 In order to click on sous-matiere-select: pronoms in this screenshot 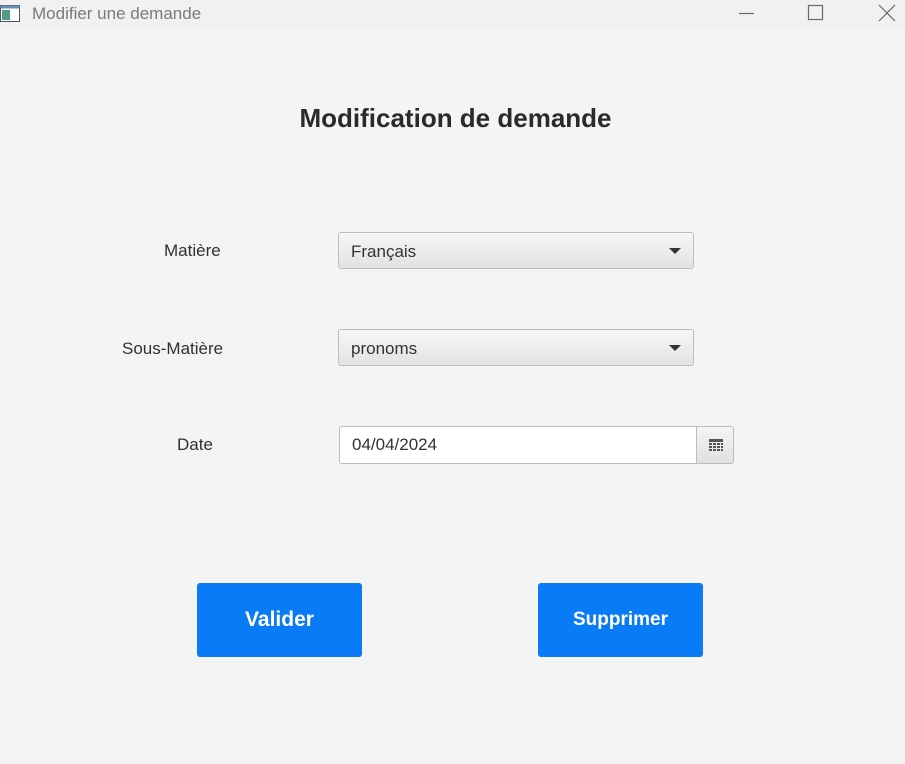, I will do `click(516, 347)`.